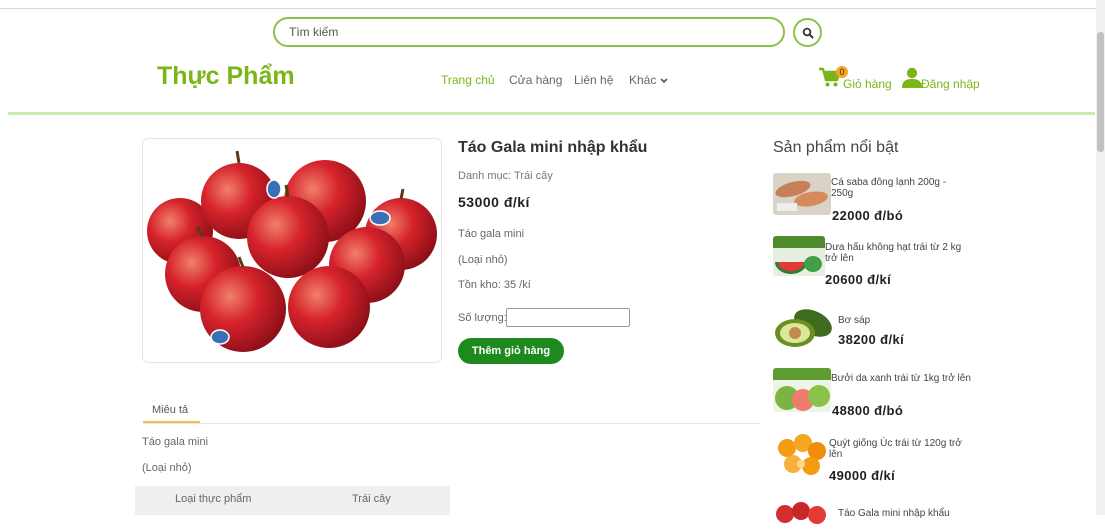 The width and height of the screenshot is (1105, 530). I want to click on chevron-down-icon, so click(664, 80).